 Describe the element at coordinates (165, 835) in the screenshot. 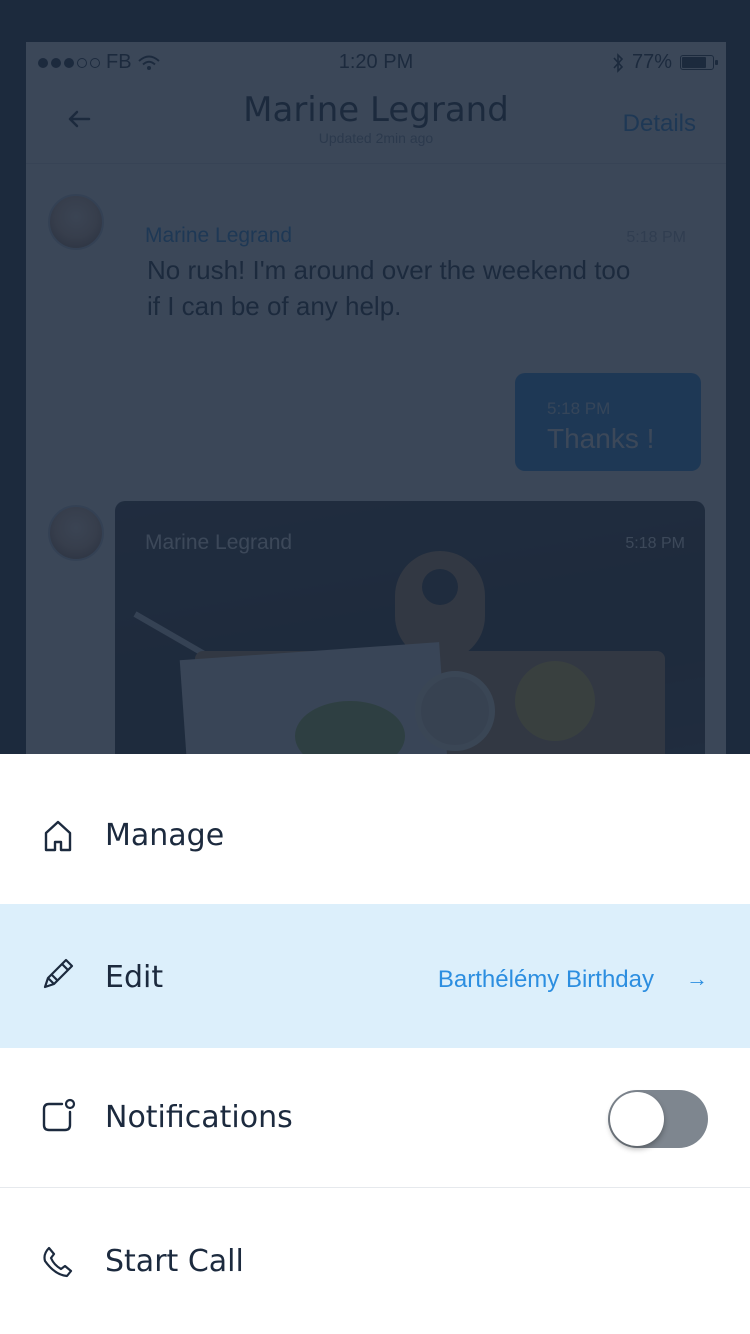

I see `menu-item-label: Manage` at that location.